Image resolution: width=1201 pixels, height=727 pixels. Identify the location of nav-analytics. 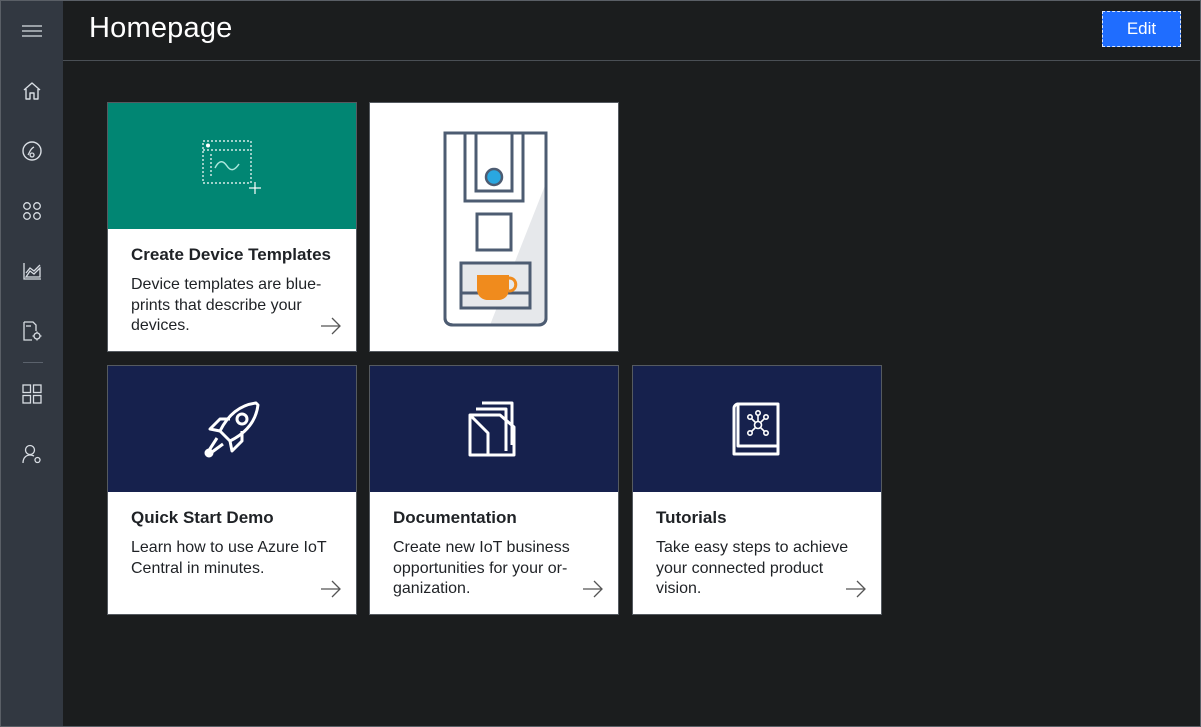
(32, 271).